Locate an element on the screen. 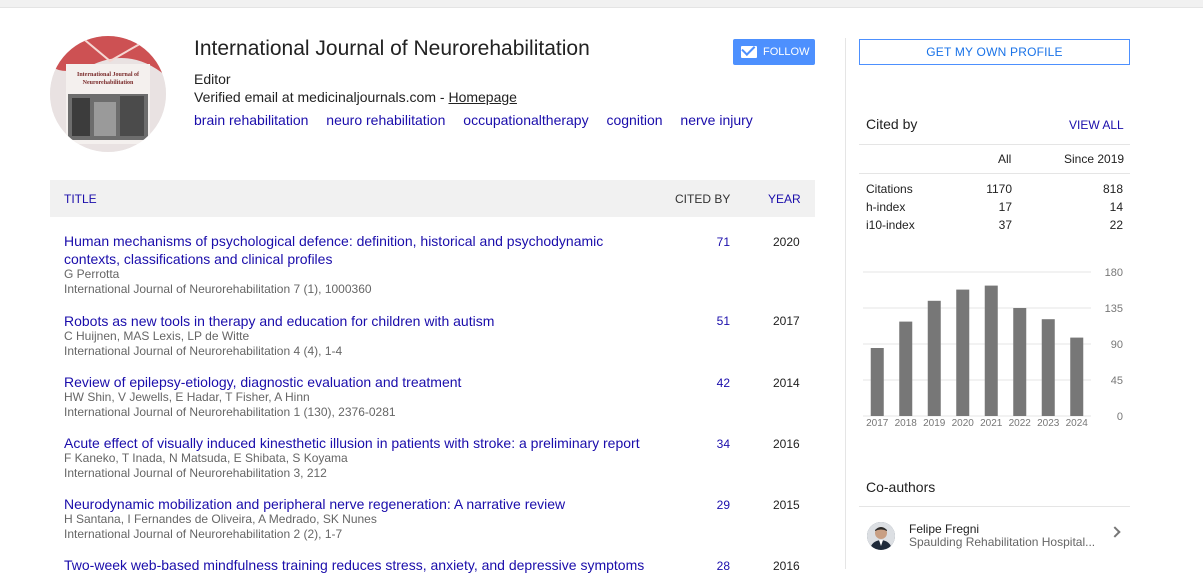 The height and width of the screenshot is (574, 1203). follow-button: FOLLOW is located at coordinates (774, 52).